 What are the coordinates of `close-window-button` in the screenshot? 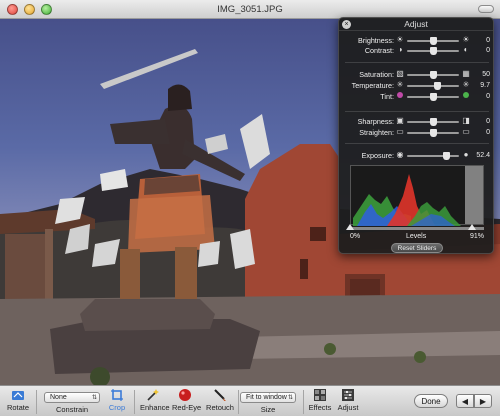 It's located at (12, 9).